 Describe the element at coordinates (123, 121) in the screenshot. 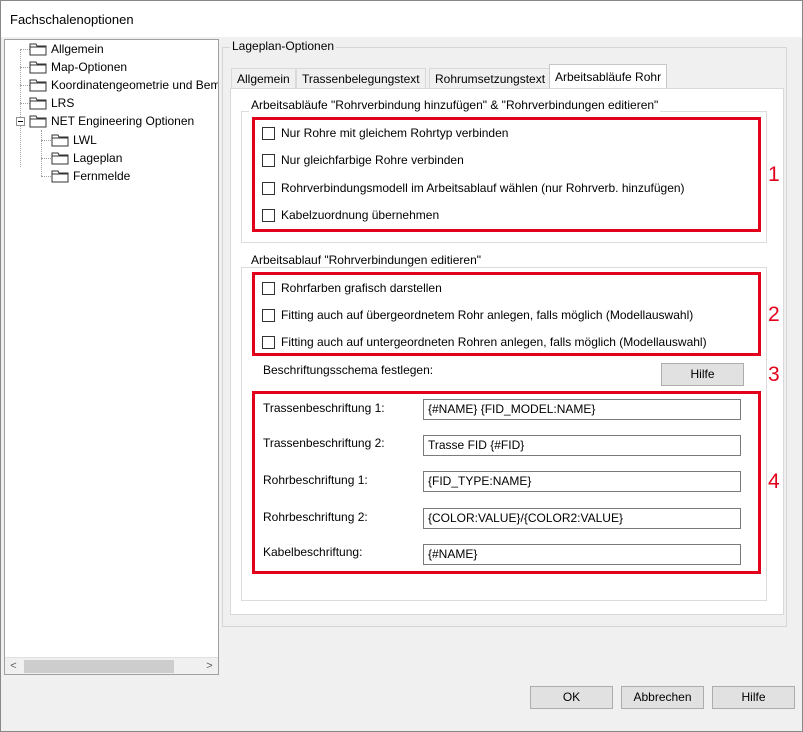

I see `tree-item-label: NET Engineering Optionen` at that location.